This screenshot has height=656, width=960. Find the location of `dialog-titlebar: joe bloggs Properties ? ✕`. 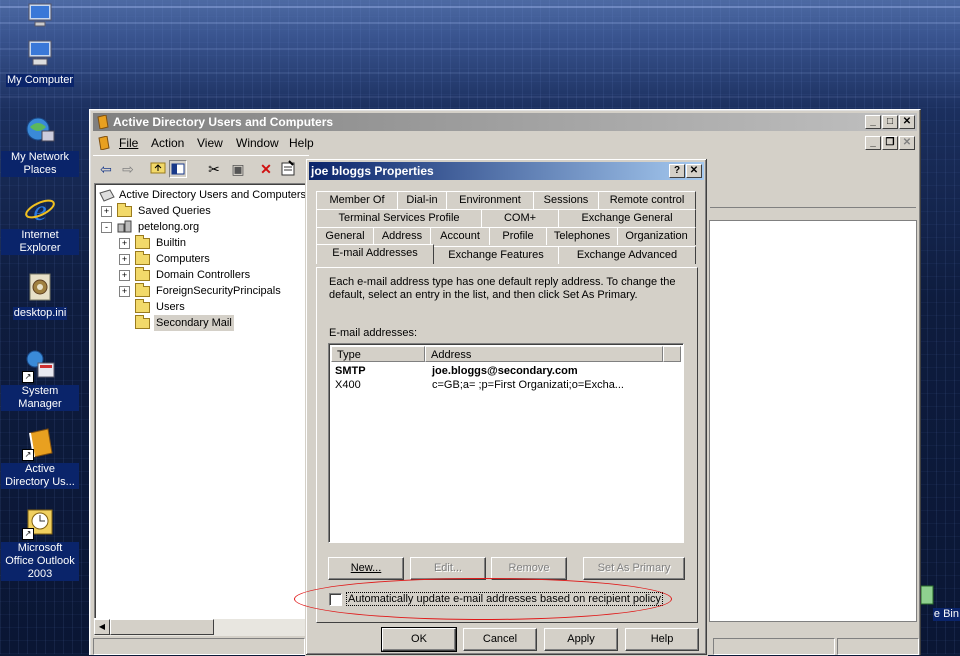

dialog-titlebar: joe bloggs Properties ? ✕ is located at coordinates (506, 171).